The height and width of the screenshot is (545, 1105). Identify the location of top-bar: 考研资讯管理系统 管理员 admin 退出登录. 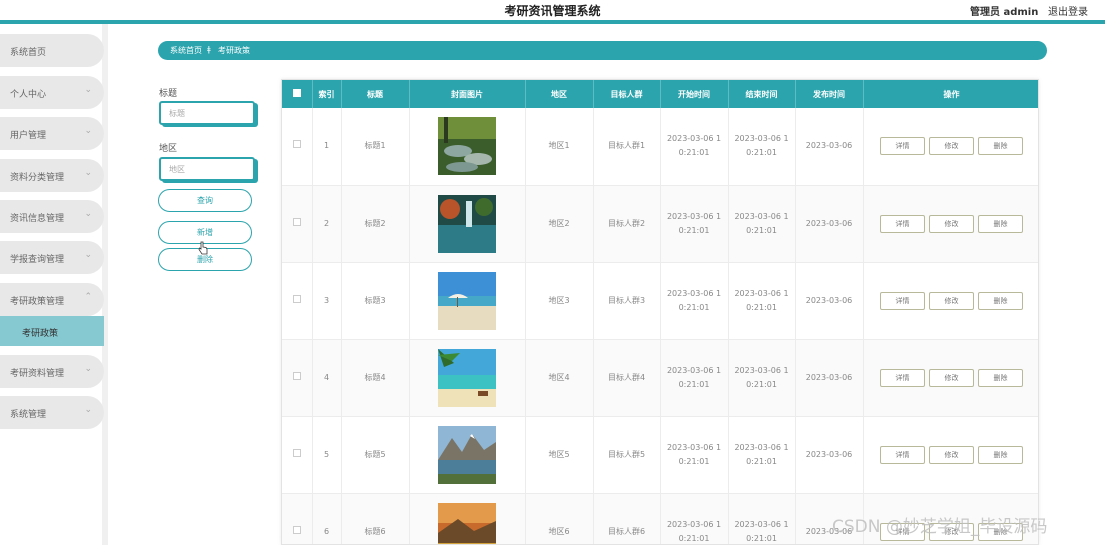
(552, 10).